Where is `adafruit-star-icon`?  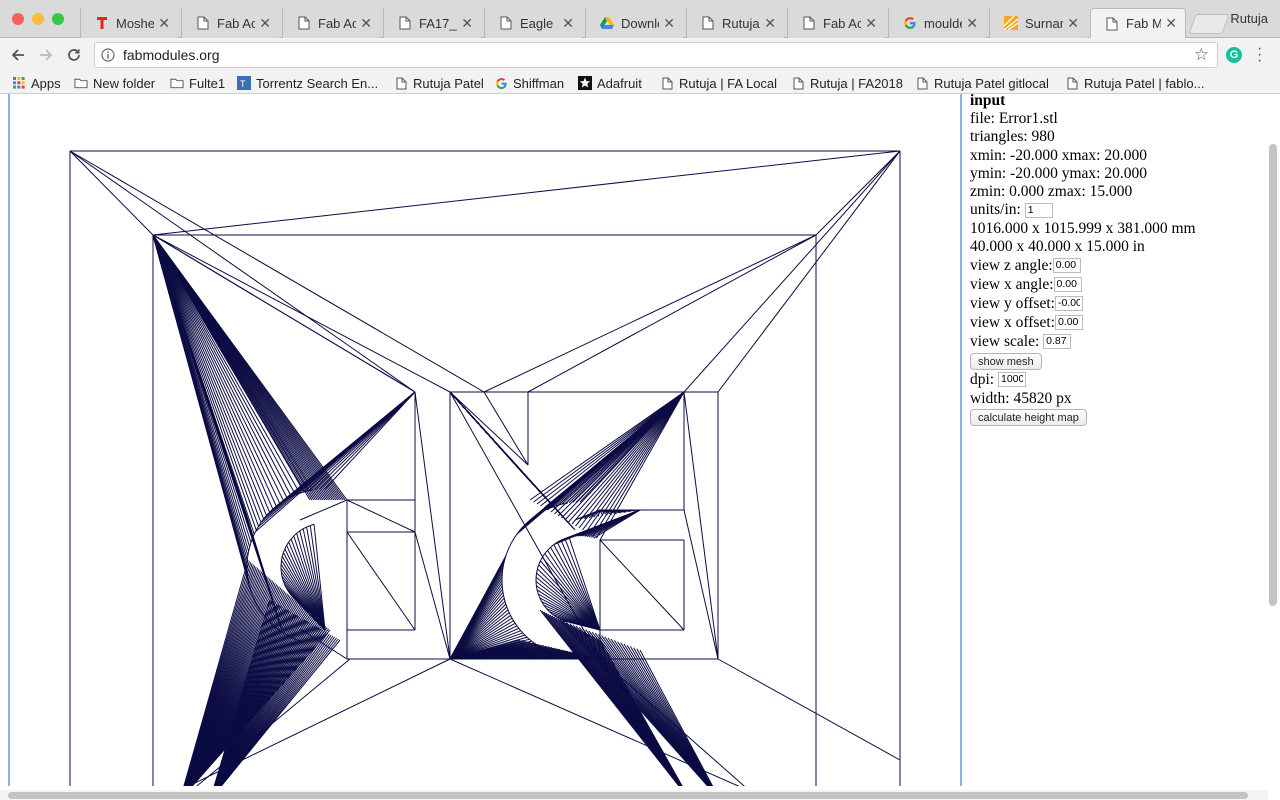
adafruit-star-icon is located at coordinates (585, 83).